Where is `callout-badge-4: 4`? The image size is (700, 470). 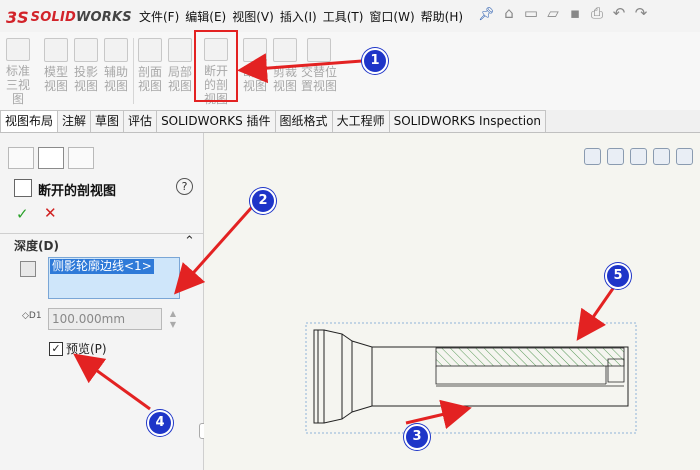 callout-badge-4: 4 is located at coordinates (160, 423).